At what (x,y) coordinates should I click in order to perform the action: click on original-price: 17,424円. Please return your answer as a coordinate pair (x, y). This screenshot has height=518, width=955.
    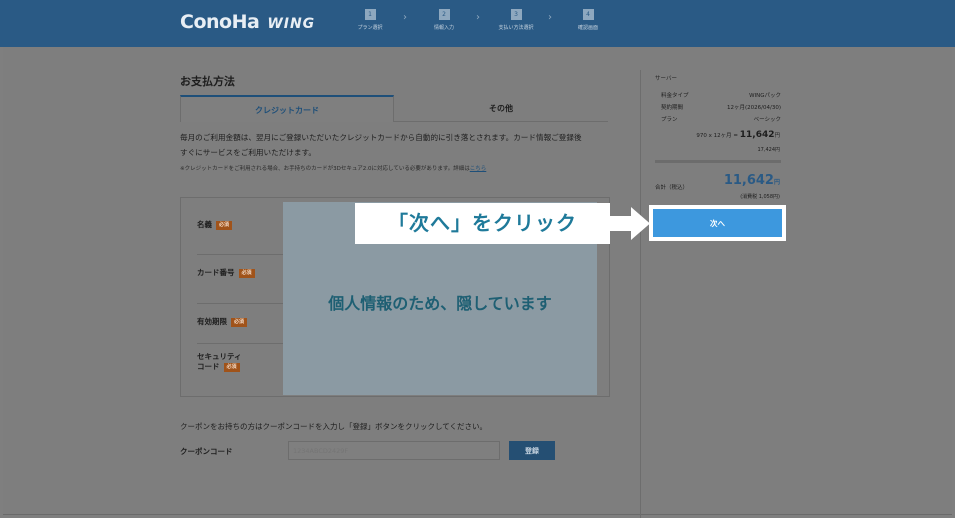
    Looking at the image, I should click on (769, 150).